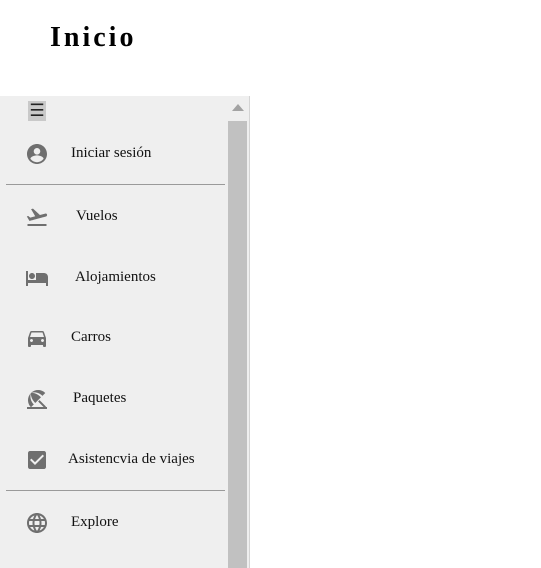 This screenshot has width=541, height=568. What do you see at coordinates (97, 216) in the screenshot?
I see `sidebar-item-label: Vuelos` at bounding box center [97, 216].